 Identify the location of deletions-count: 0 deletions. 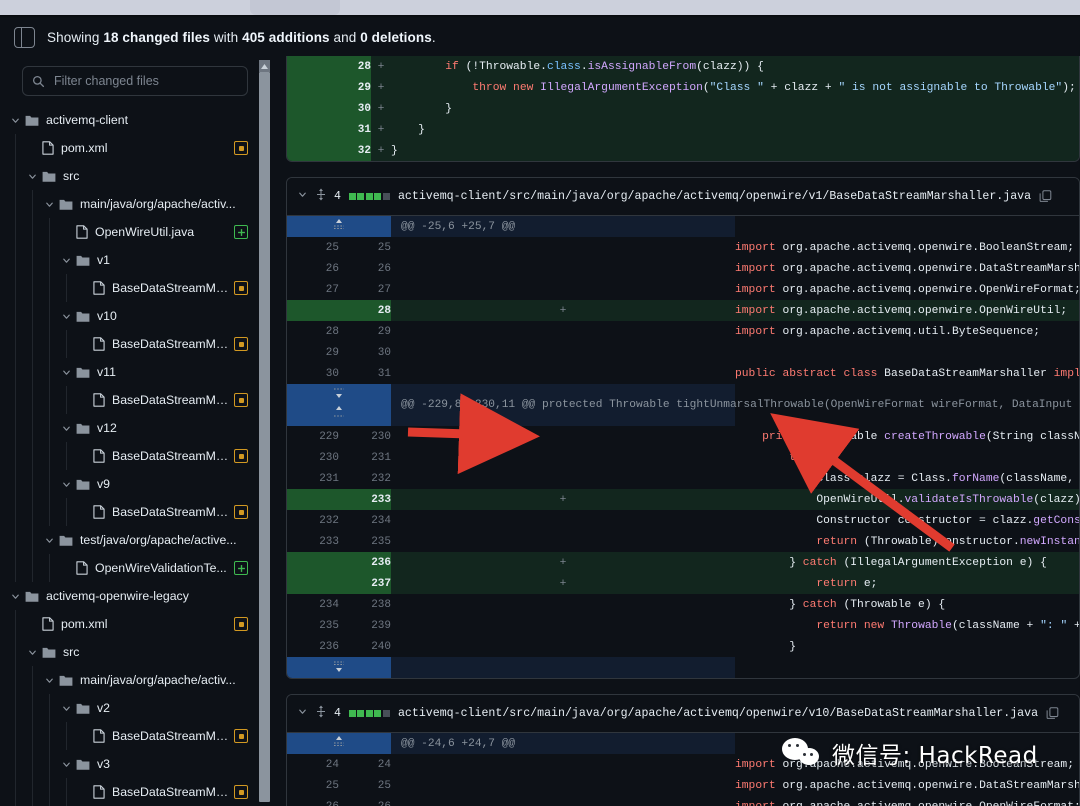
(396, 37).